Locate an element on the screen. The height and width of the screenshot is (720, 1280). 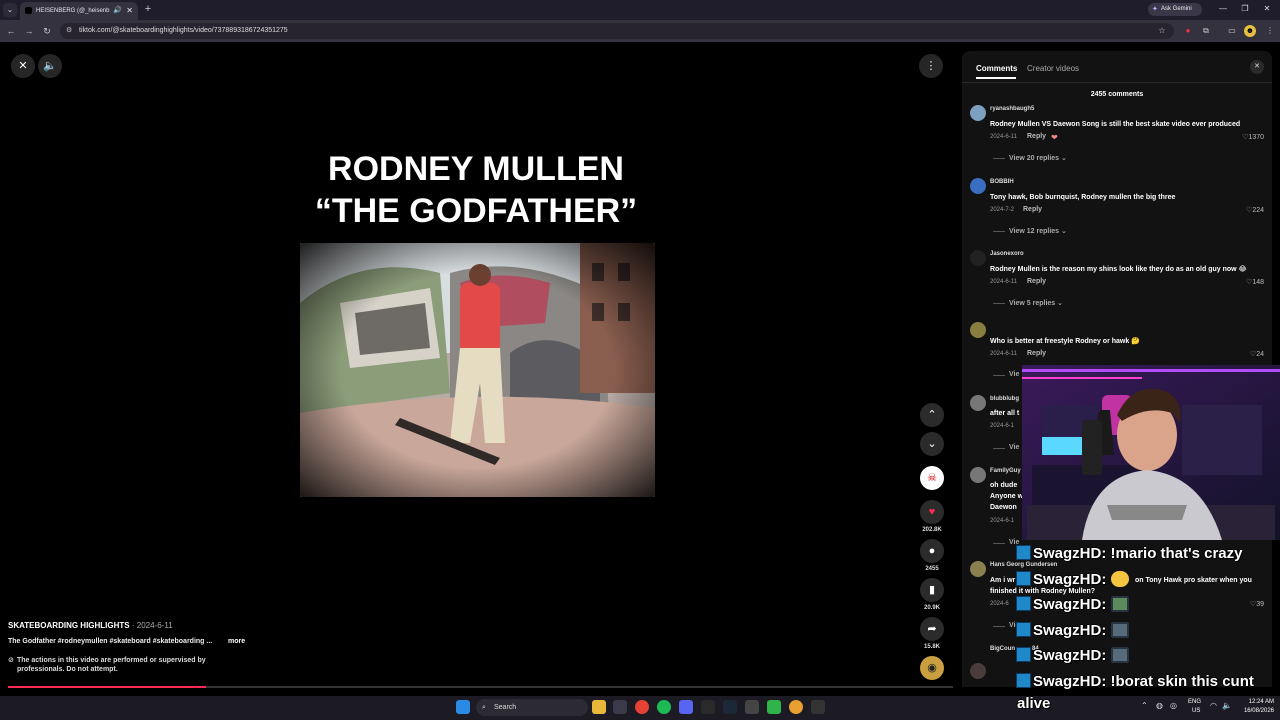
close-window-button: ✕ is located at coordinates (1267, 9).